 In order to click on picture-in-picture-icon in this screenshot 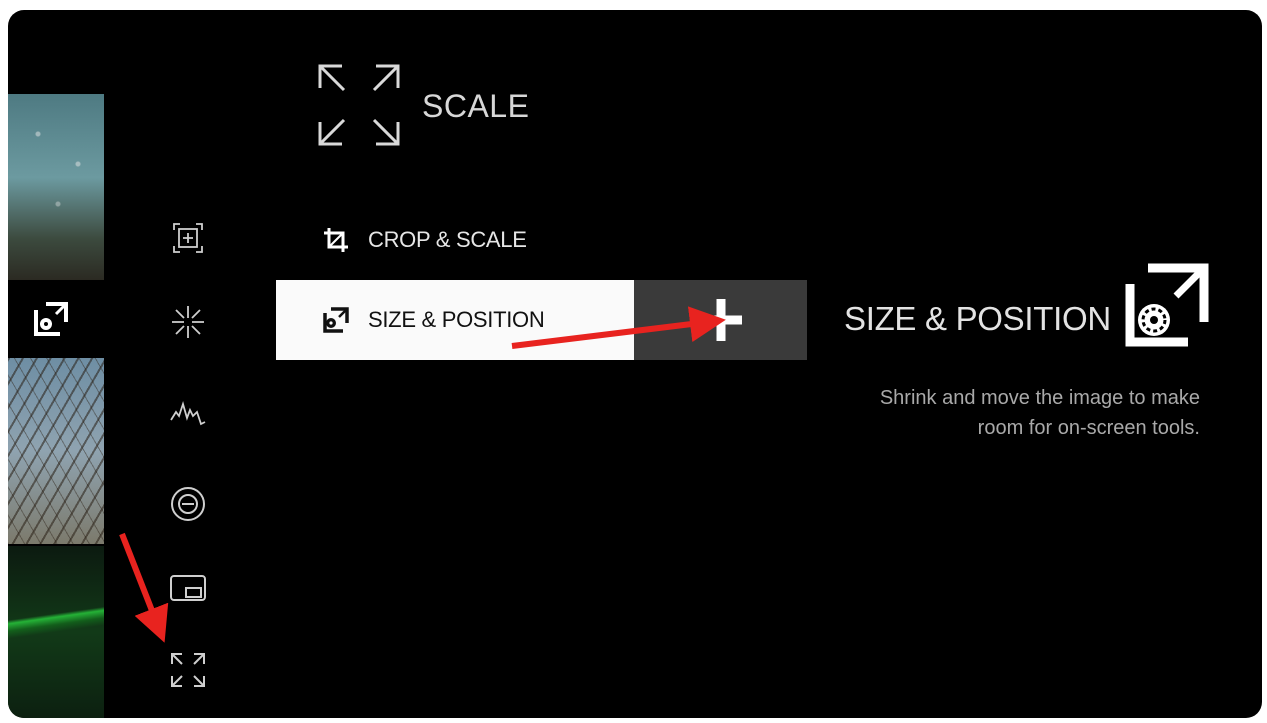, I will do `click(188, 588)`.